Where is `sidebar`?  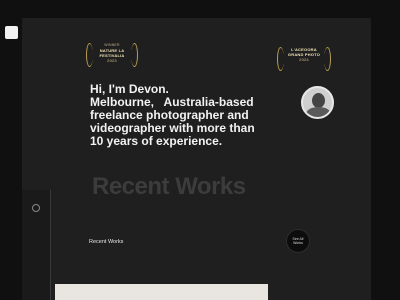 sidebar is located at coordinates (11, 150).